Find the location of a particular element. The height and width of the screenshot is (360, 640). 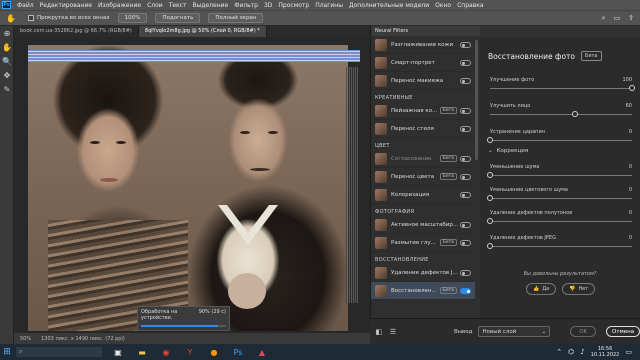

filter-row: Согласование Бета is located at coordinates (423, 159).